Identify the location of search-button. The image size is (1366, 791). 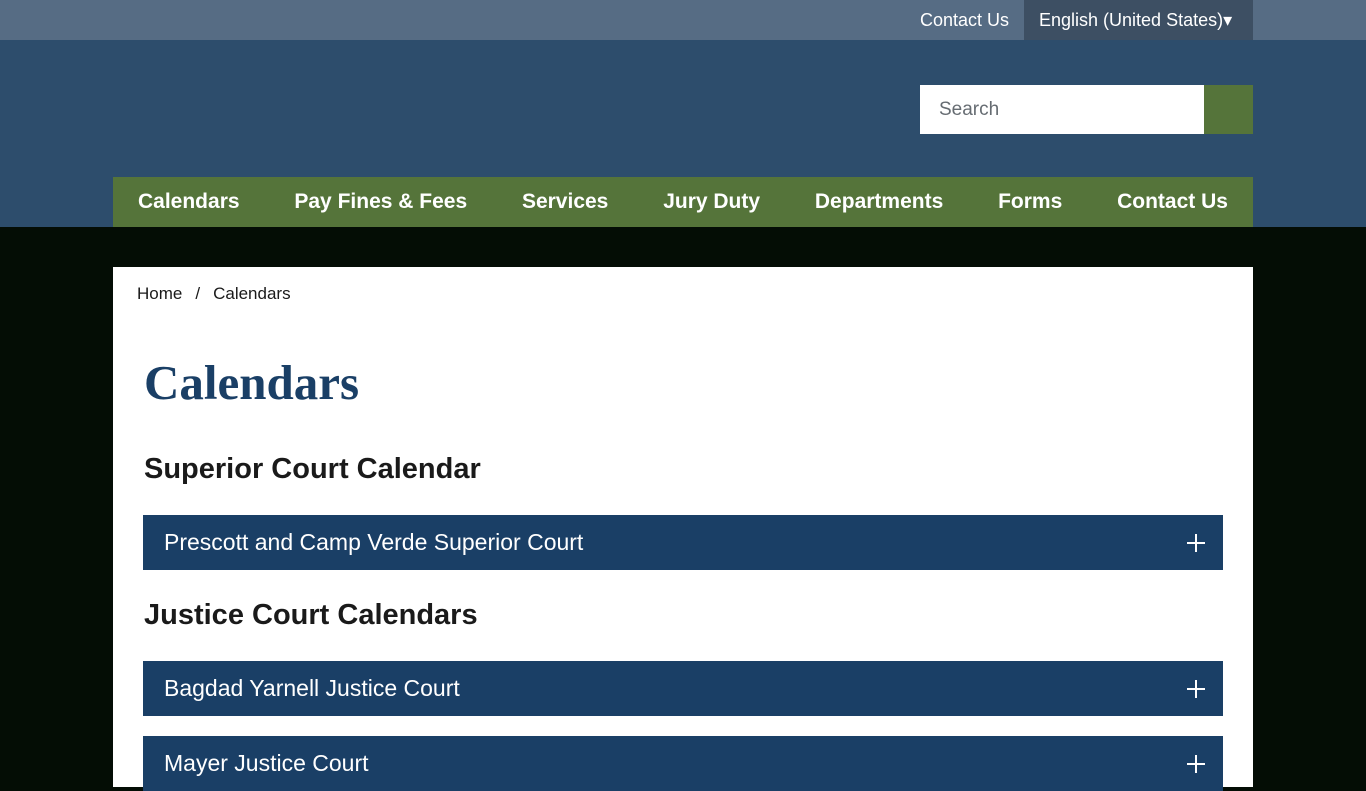
(1228, 109).